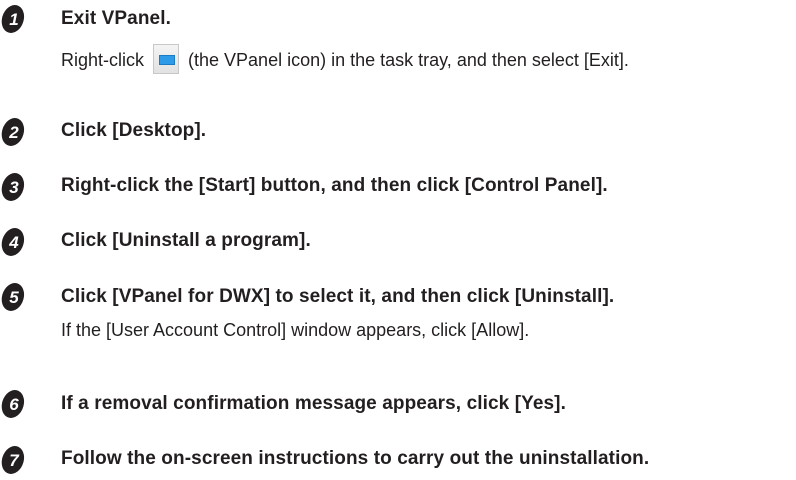 The width and height of the screenshot is (796, 480). Describe the element at coordinates (116, 18) in the screenshot. I see `step-title: Exit VPanel.` at that location.